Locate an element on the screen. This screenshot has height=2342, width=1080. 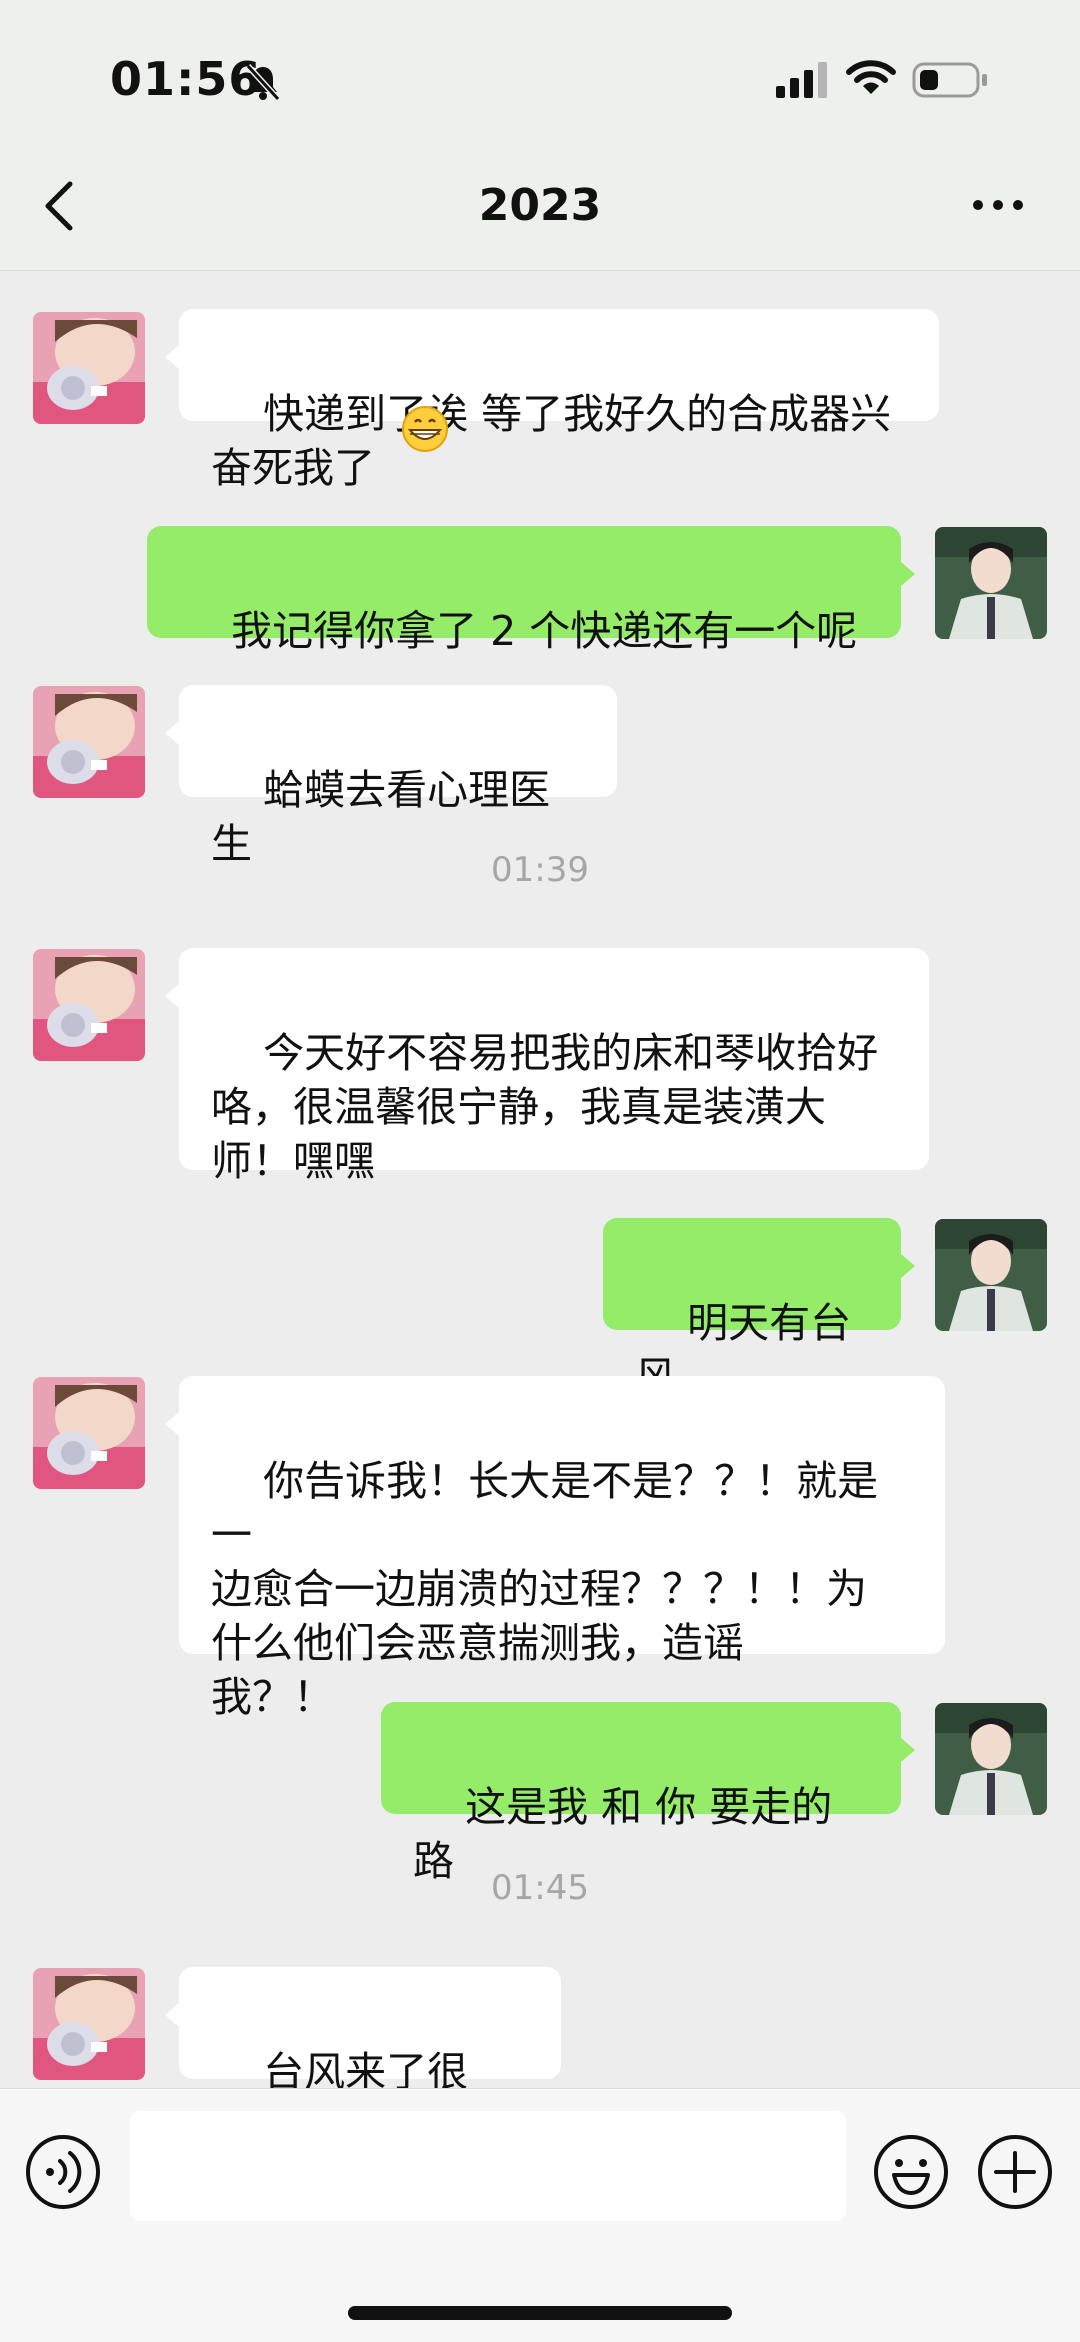
message-bubble-incoming: 蛤蟆去看心理医生 is located at coordinates (391, 776).